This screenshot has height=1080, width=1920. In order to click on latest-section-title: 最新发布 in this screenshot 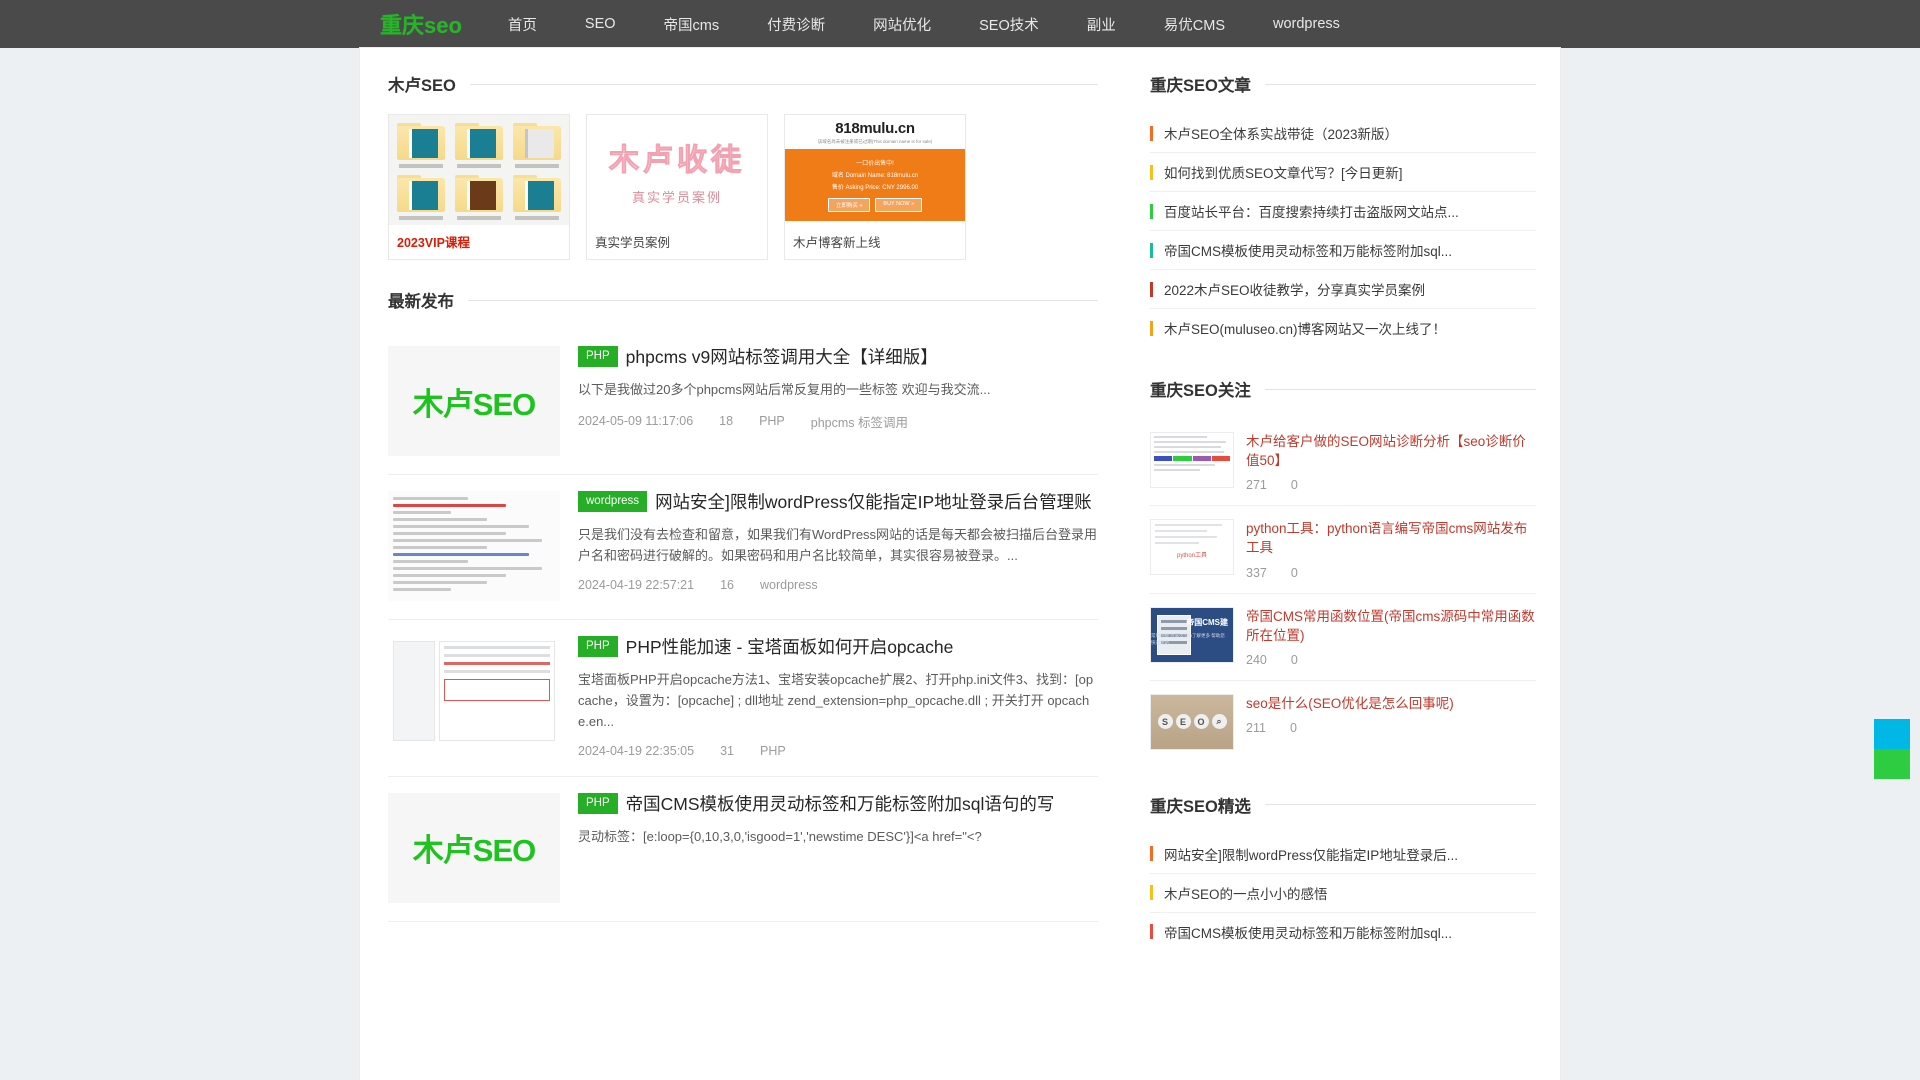, I will do `click(421, 302)`.